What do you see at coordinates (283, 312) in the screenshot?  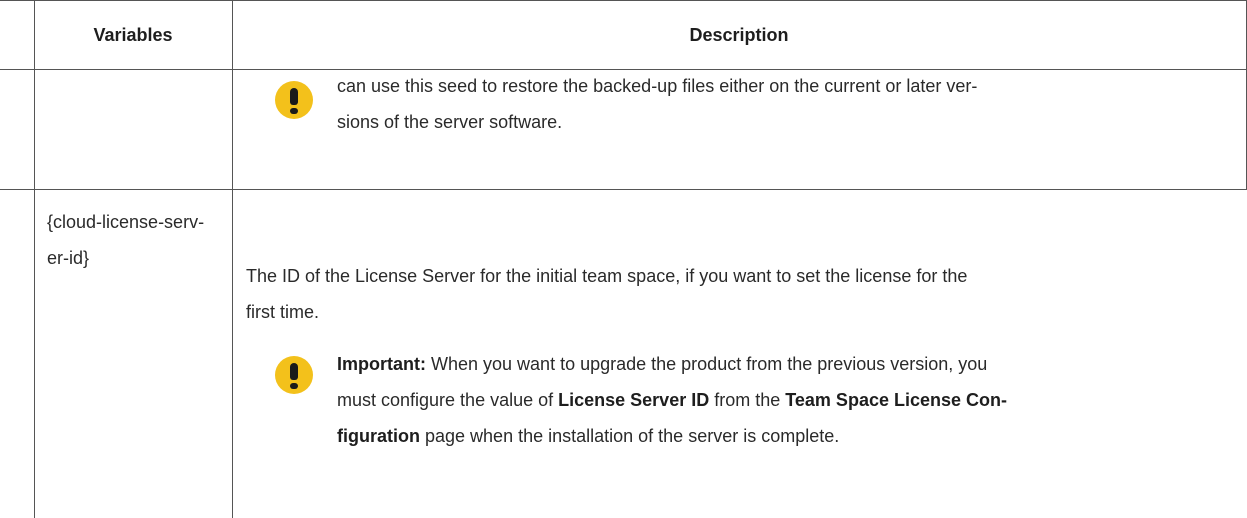 I see `description-line-2: first time.` at bounding box center [283, 312].